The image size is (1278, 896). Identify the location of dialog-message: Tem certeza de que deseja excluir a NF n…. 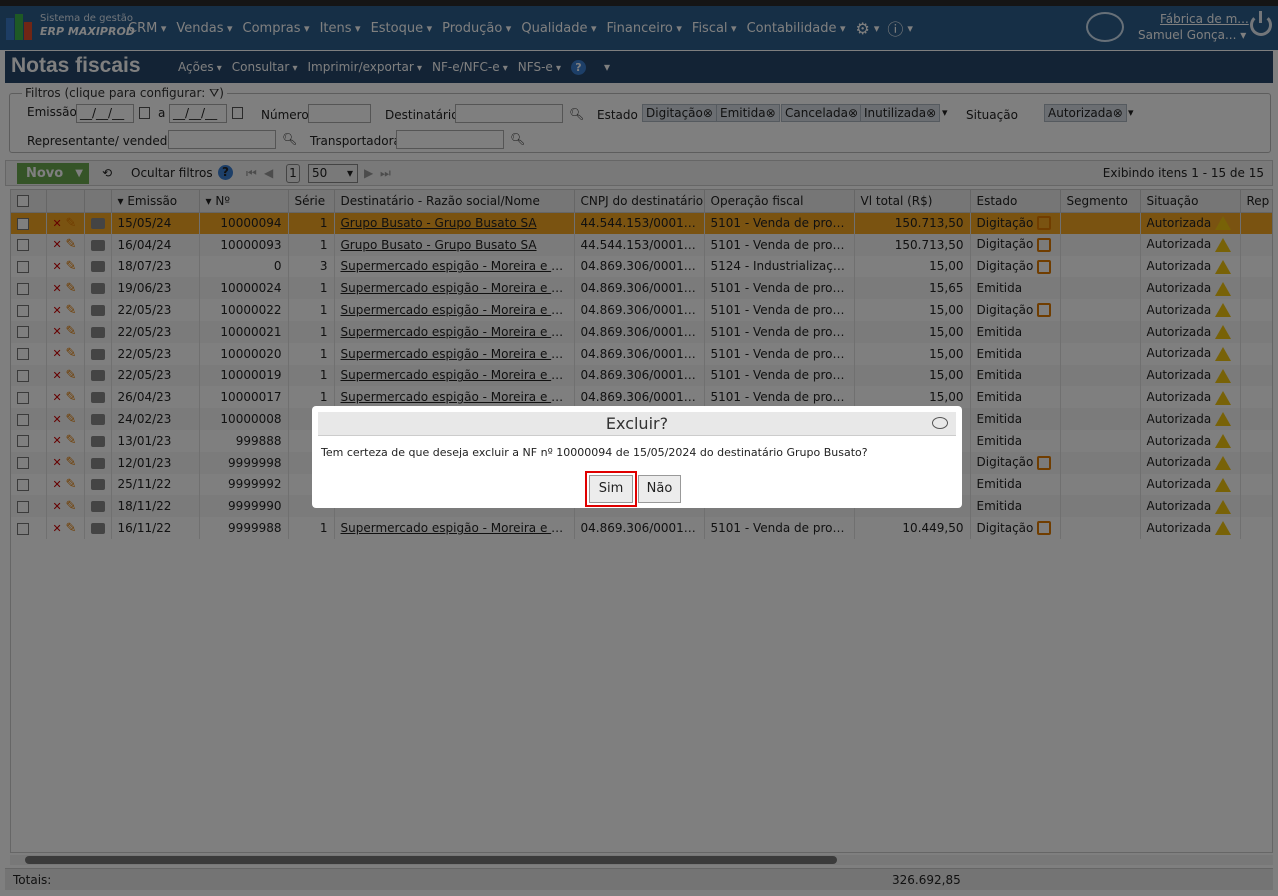
(594, 452).